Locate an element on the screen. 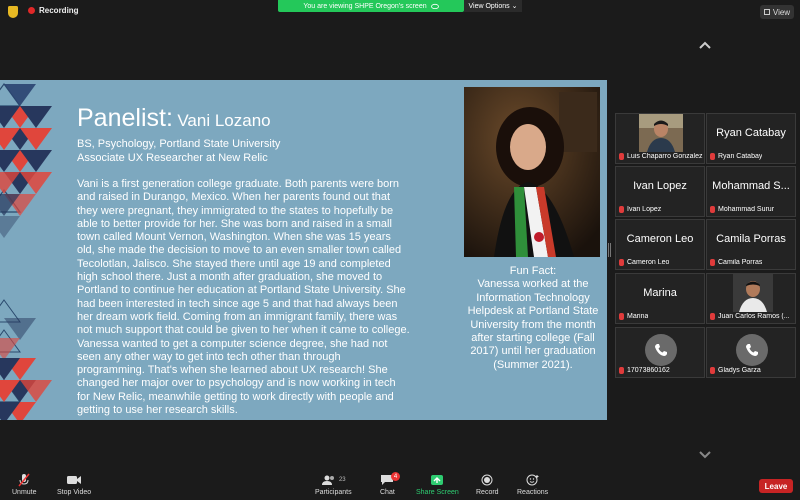 This screenshot has height=500, width=800. participant-label: Cameron Leo is located at coordinates (644, 262).